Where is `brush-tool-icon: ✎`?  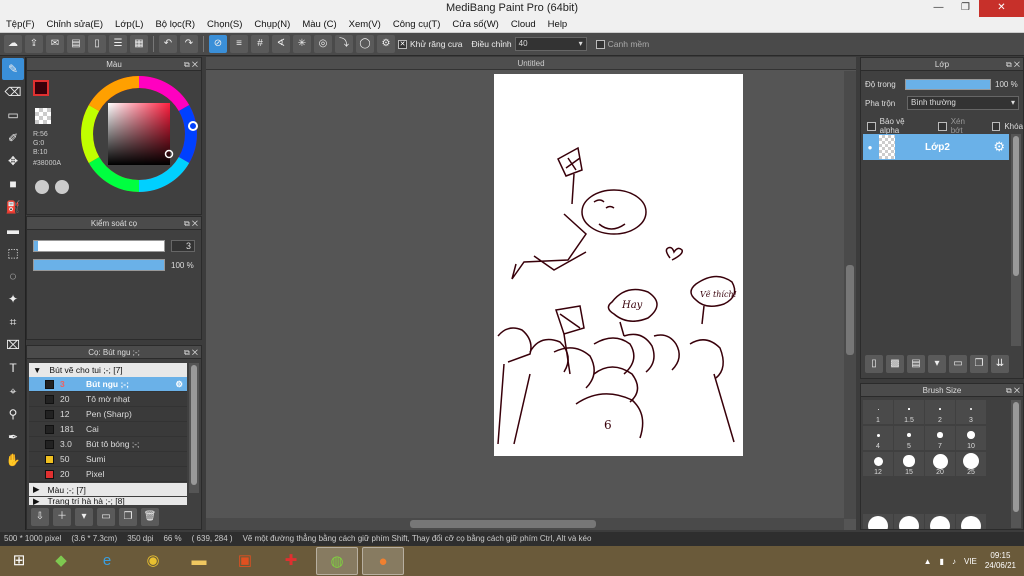
brush-tool-icon: ✎ is located at coordinates (13, 69).